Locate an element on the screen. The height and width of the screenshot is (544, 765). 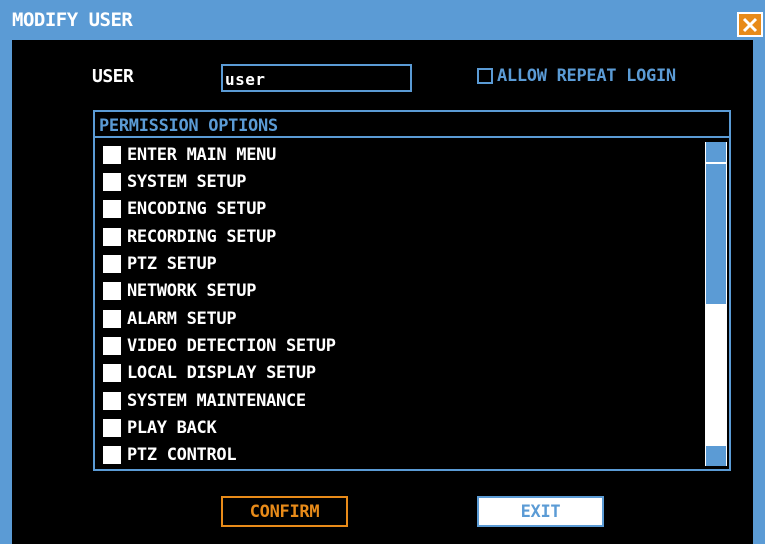
allow-repeat-login-option: ALLOW REPEAT LOGIN is located at coordinates (576, 76).